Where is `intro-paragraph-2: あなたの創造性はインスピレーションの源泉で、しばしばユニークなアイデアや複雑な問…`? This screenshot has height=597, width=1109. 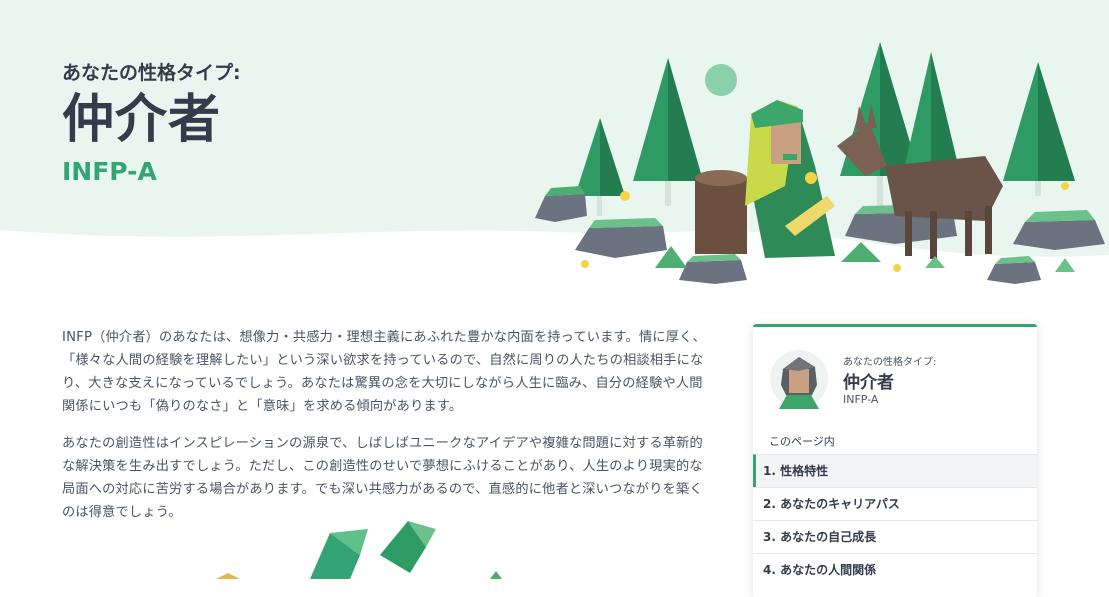
intro-paragraph-2: あなたの創造性はインスピレーションの源泉で、しばしばユニークなアイデアや複雑な問… is located at coordinates (382, 478).